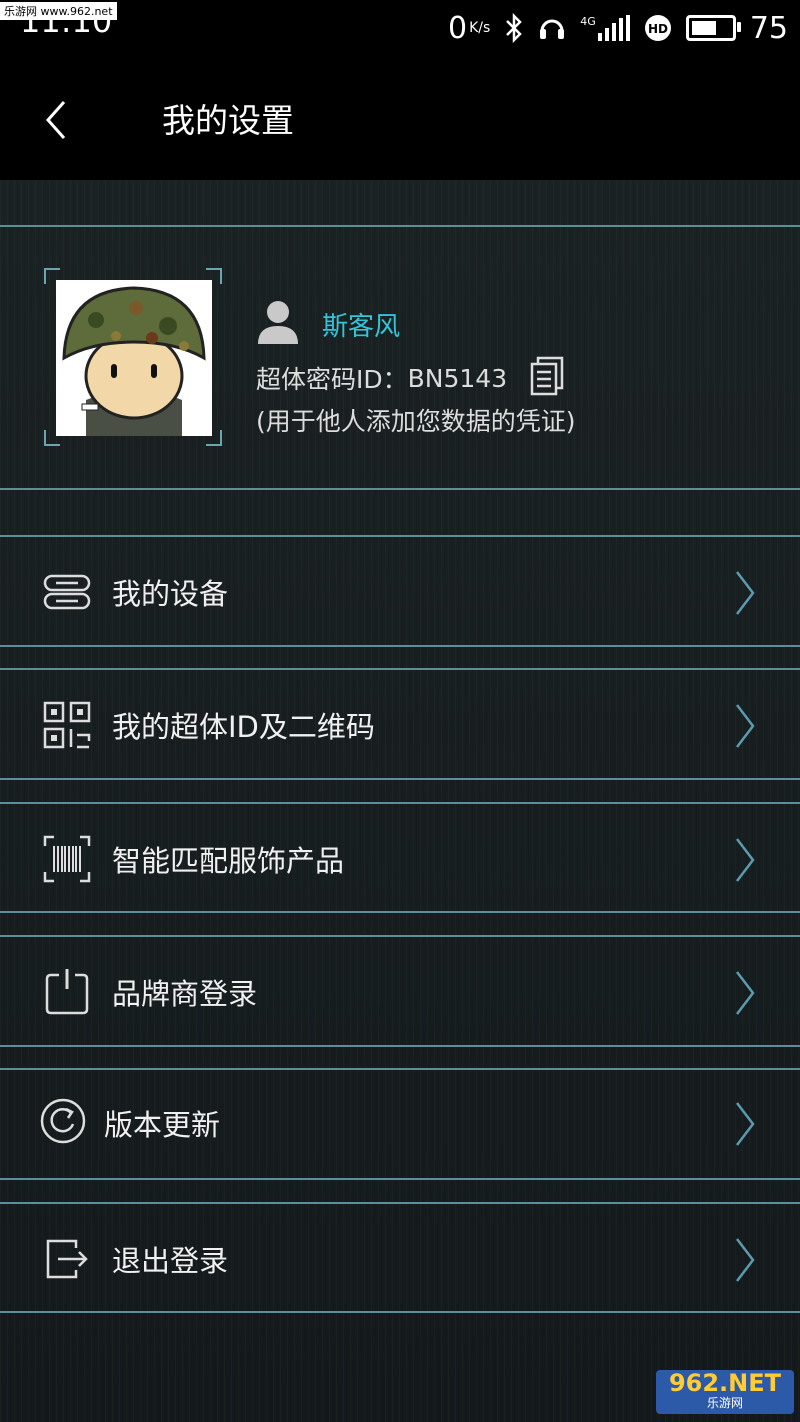  Describe the element at coordinates (400, 1258) in the screenshot. I see `menu-item-logout: 退出登录` at that location.